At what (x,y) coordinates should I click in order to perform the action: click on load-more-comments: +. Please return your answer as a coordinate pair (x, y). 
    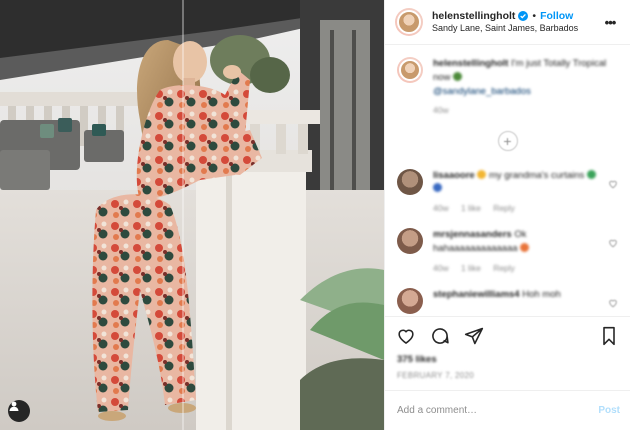
    Looking at the image, I should click on (507, 140).